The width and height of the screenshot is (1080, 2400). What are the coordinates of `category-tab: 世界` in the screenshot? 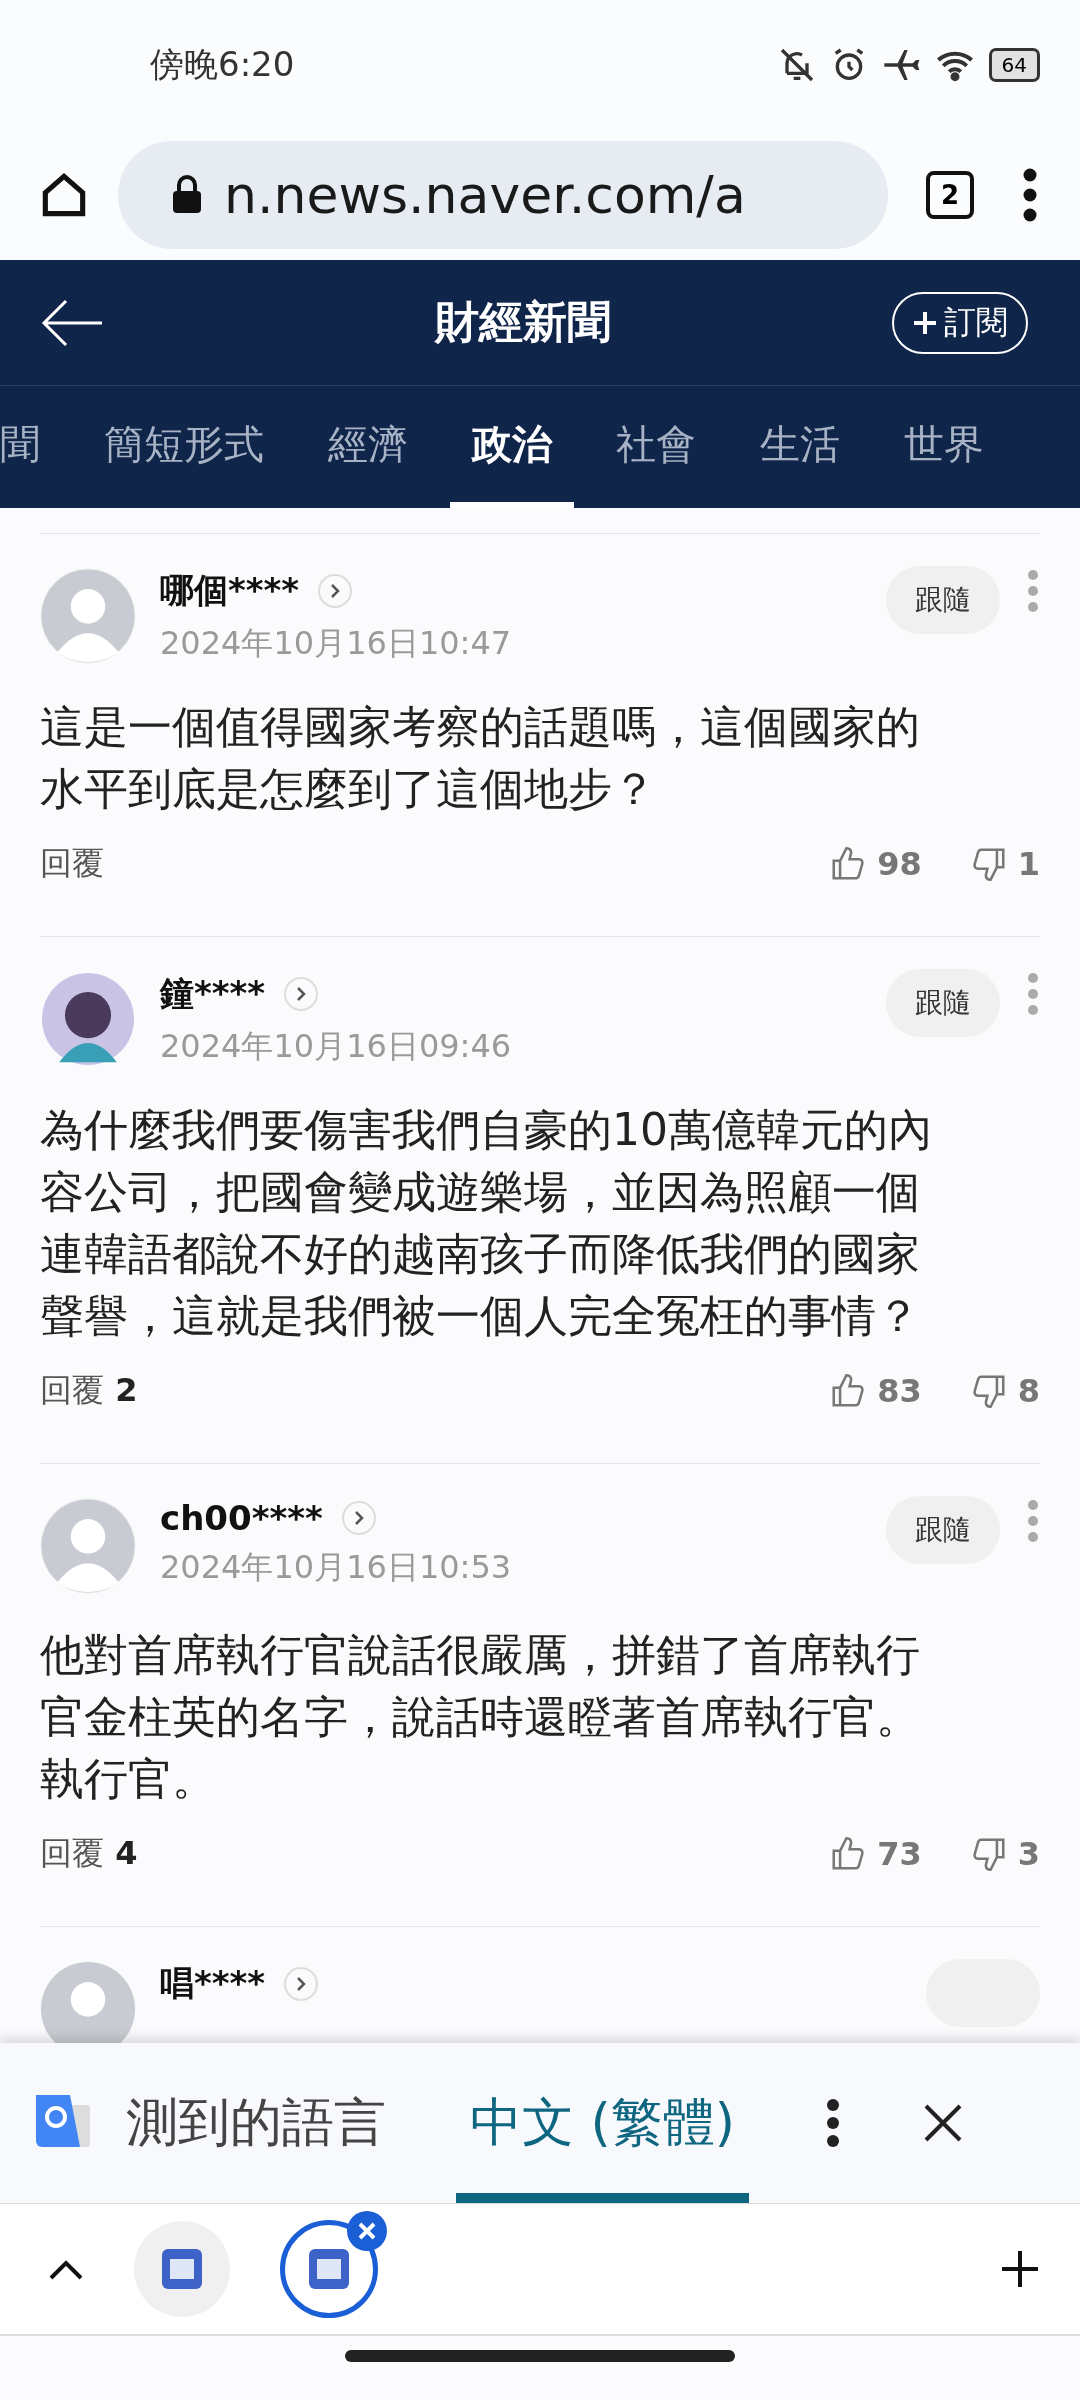 It's located at (944, 447).